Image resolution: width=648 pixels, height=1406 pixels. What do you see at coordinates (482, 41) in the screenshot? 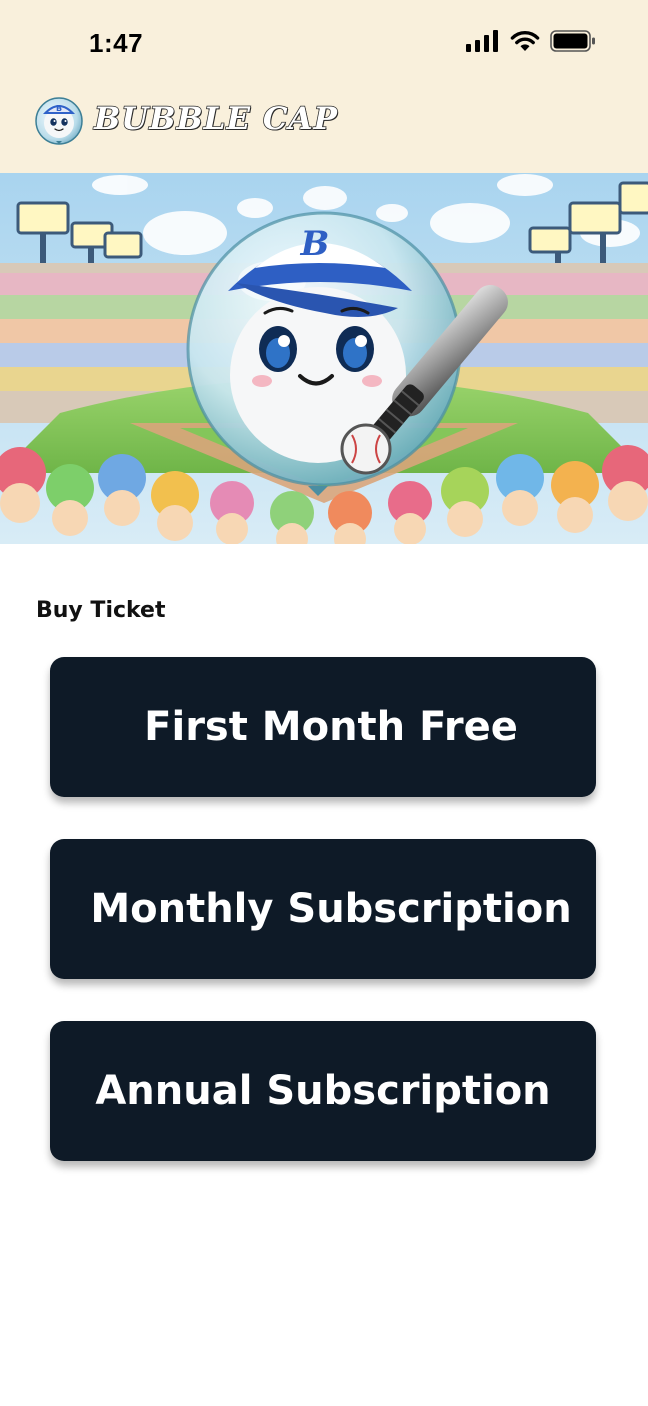
I see `cellular-signal-icon` at bounding box center [482, 41].